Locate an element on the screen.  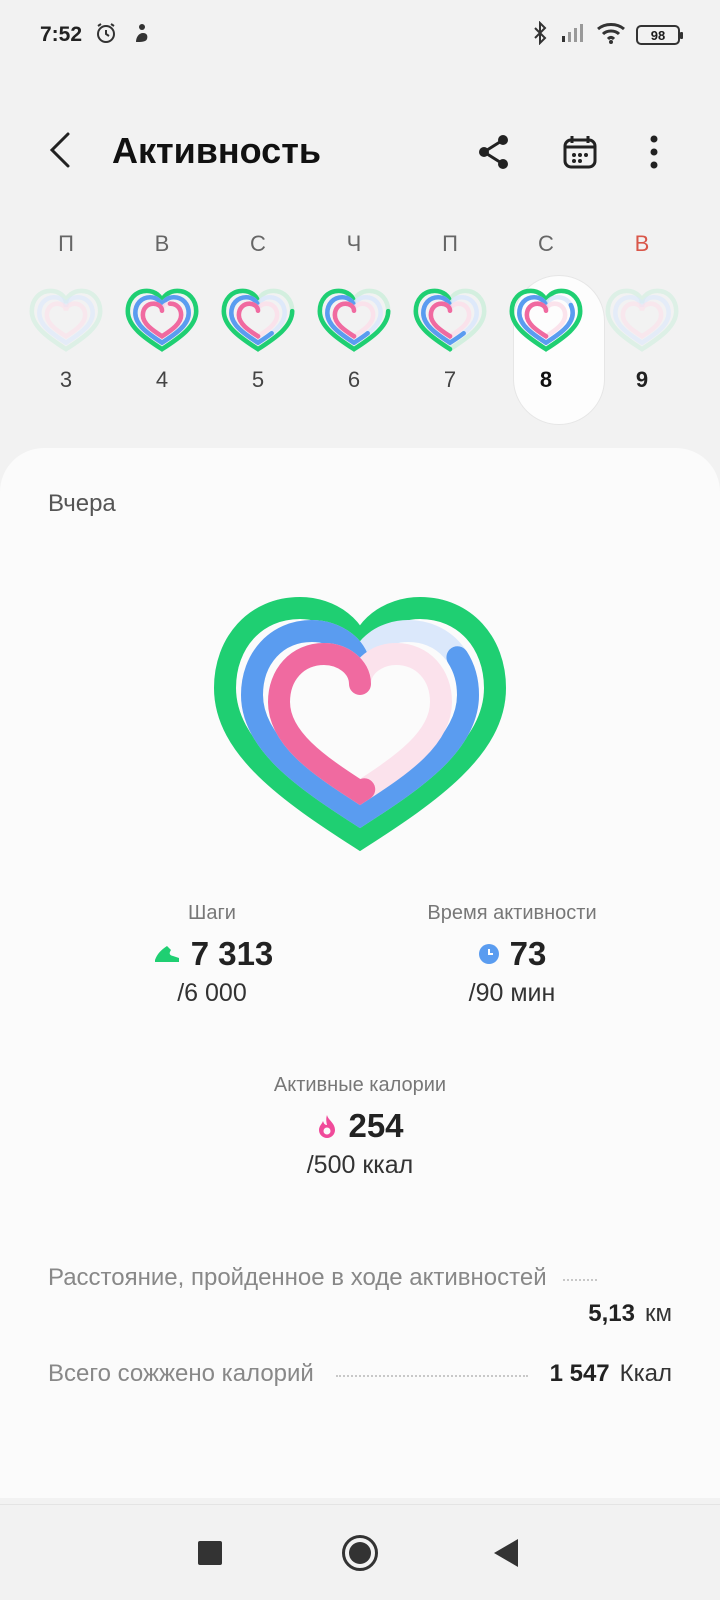
calendar-icon is located at coordinates (580, 152).